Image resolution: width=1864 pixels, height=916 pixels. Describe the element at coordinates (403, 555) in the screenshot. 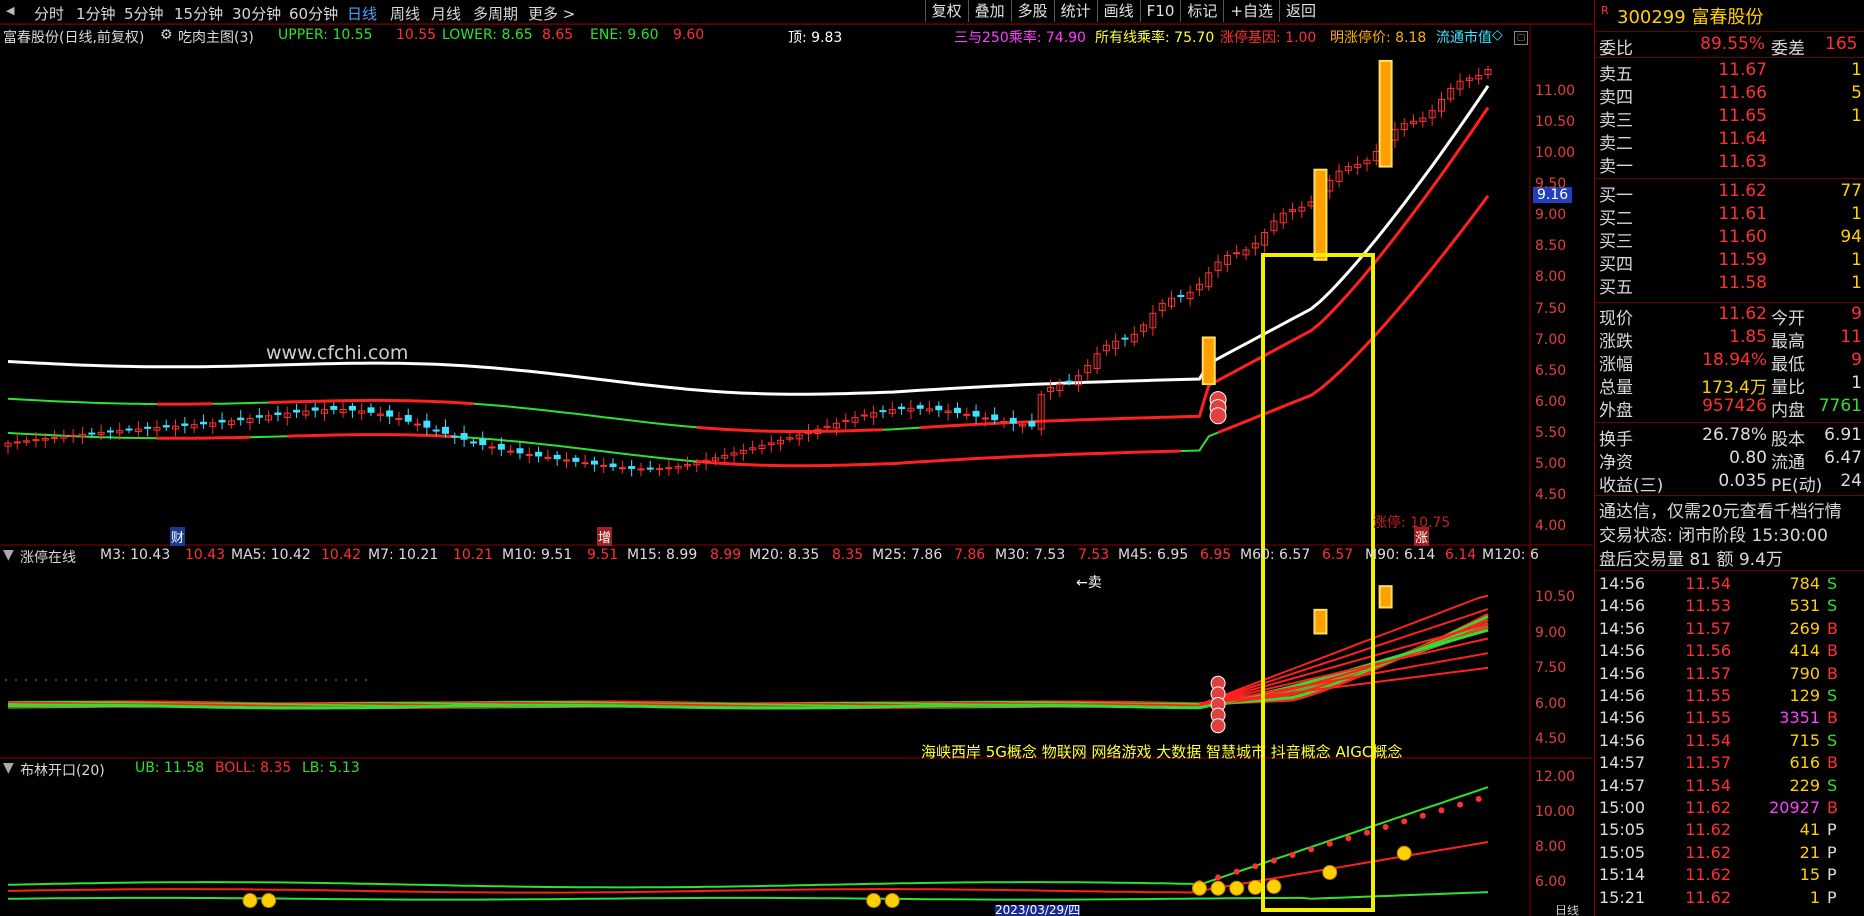

I see `m7-label: M7: 10.21` at that location.